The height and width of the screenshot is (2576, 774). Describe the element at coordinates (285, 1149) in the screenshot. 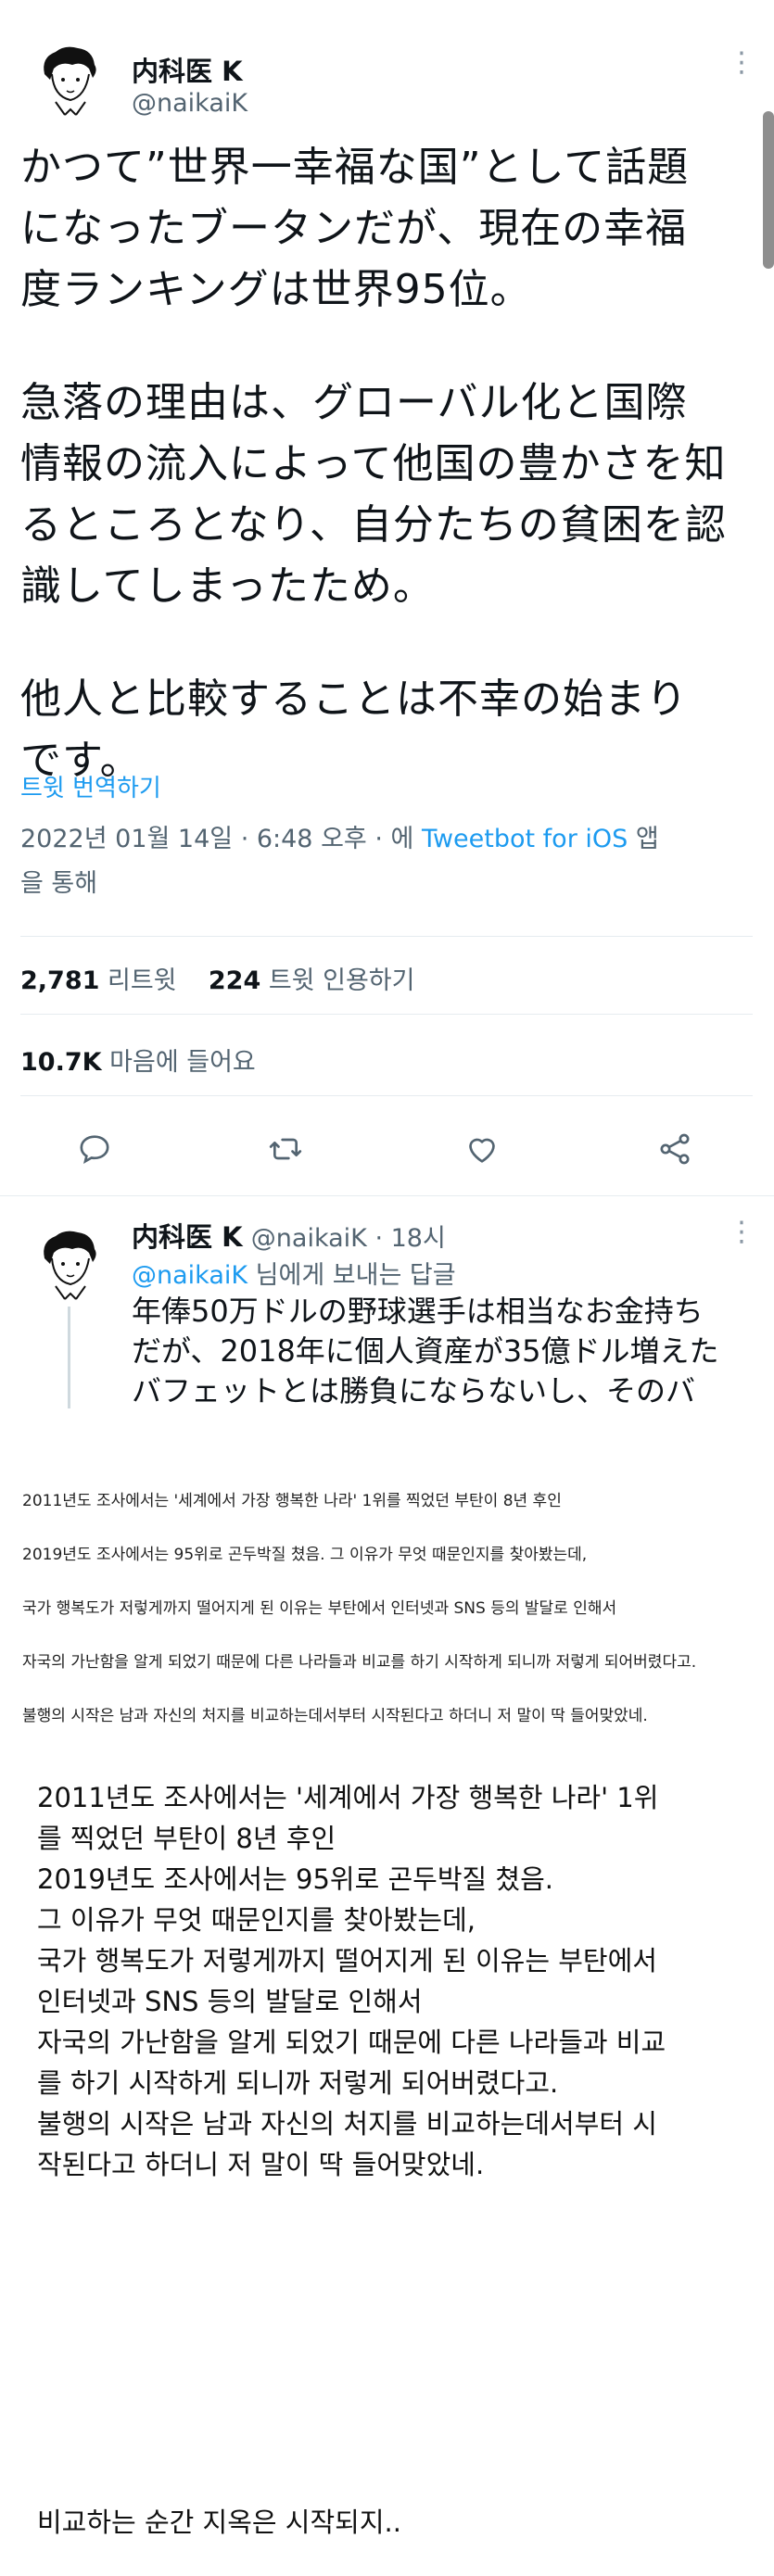

I see `retweet-icon` at that location.